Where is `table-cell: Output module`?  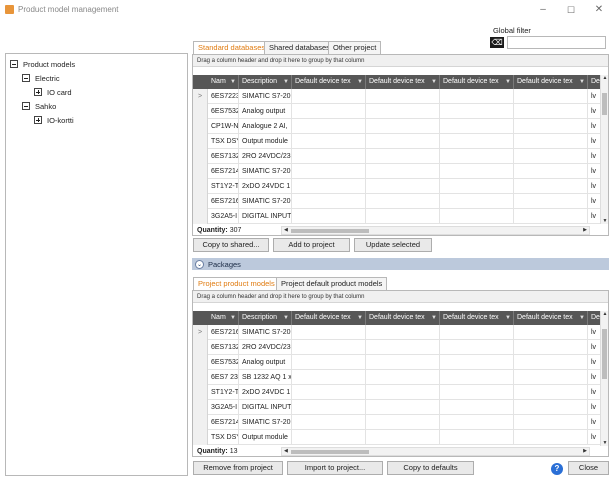
table-cell: Output module is located at coordinates (265, 141).